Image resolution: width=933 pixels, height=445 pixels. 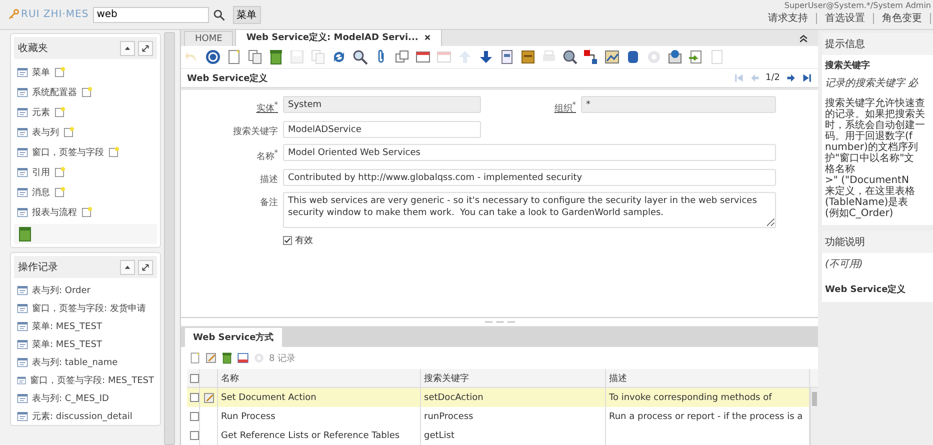 What do you see at coordinates (68, 152) in the screenshot?
I see `favorite-item: 窗口，页签与字段` at bounding box center [68, 152].